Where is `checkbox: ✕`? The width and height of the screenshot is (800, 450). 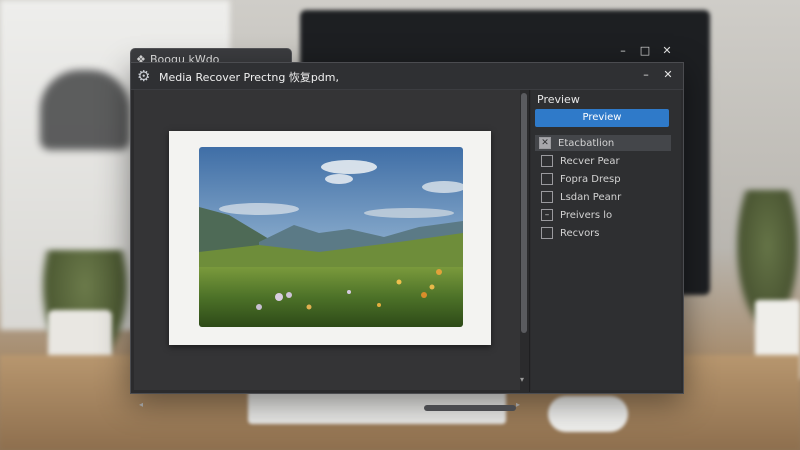 checkbox: ✕ is located at coordinates (545, 143).